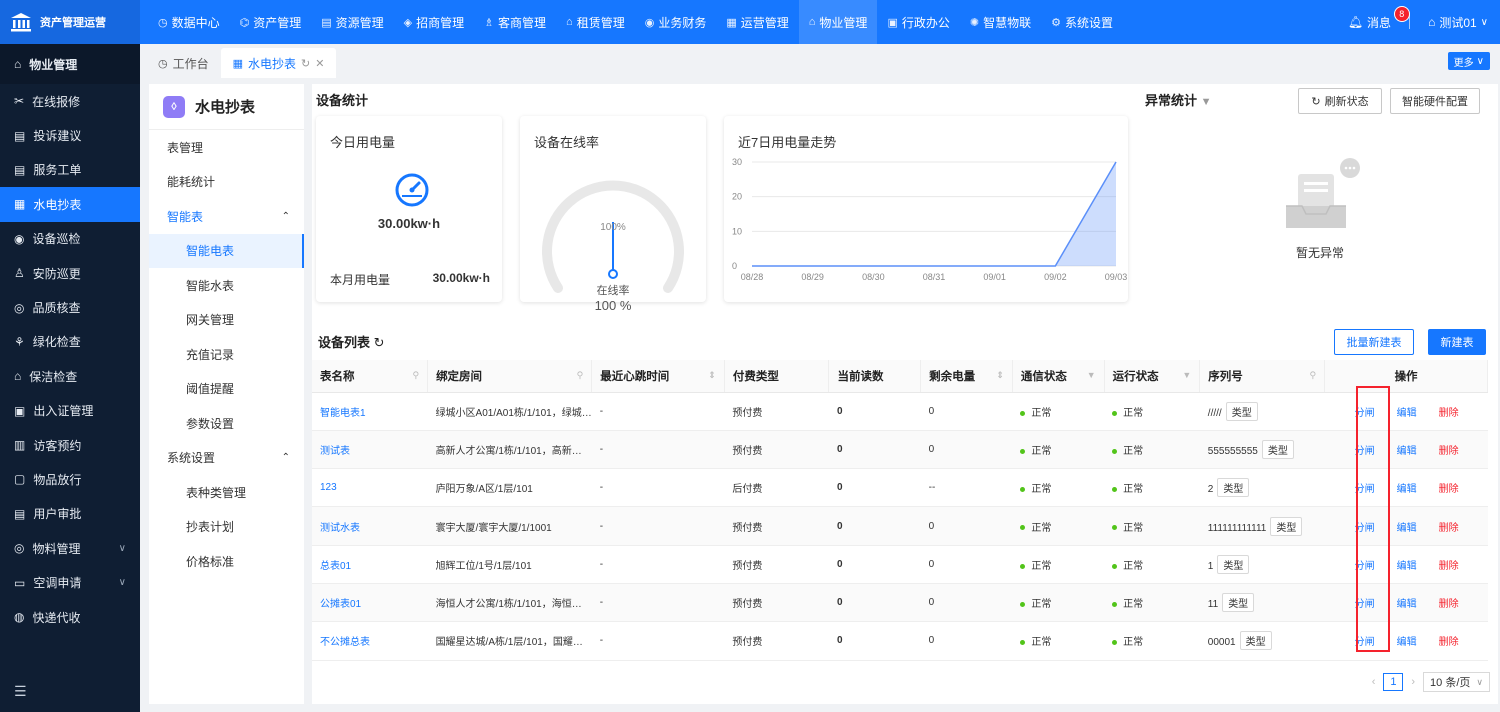 The height and width of the screenshot is (712, 1500). What do you see at coordinates (70, 170) in the screenshot?
I see `sidebar-item: ▤ 服务工单` at bounding box center [70, 170].